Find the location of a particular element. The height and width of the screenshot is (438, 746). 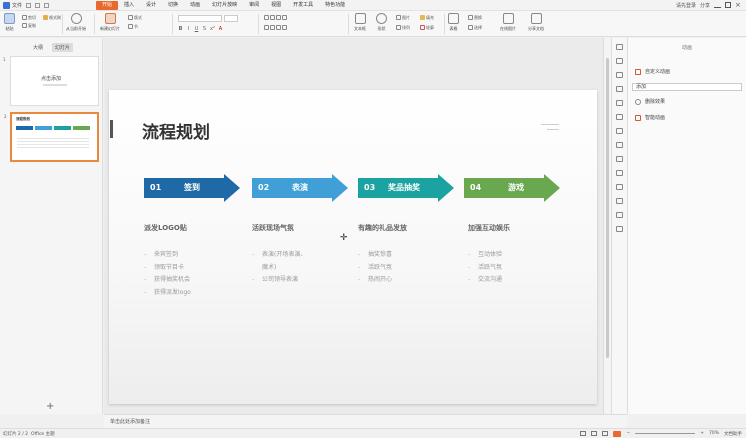

fill-icon is located at coordinates (422, 17).